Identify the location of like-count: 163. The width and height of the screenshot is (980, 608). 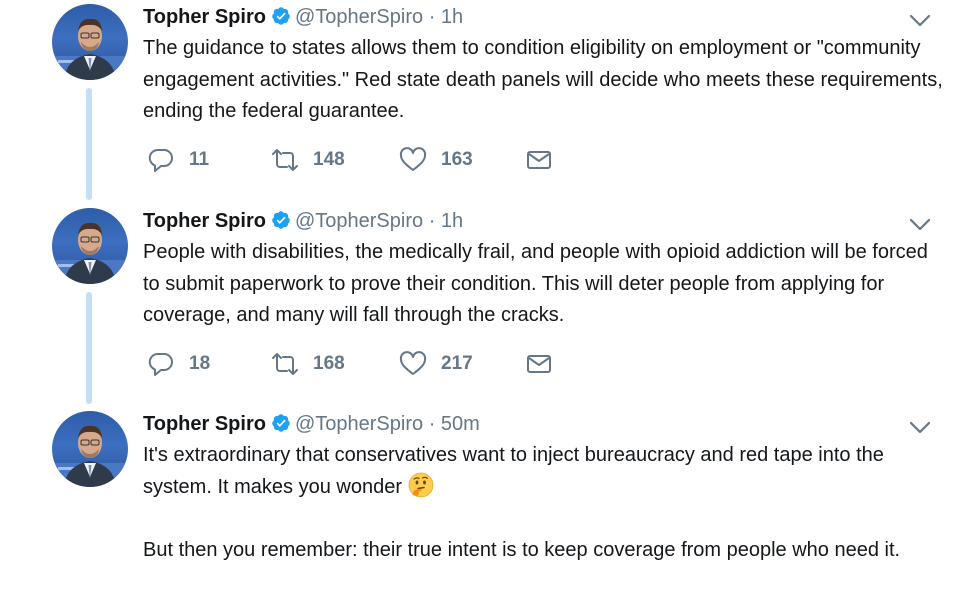
(457, 159).